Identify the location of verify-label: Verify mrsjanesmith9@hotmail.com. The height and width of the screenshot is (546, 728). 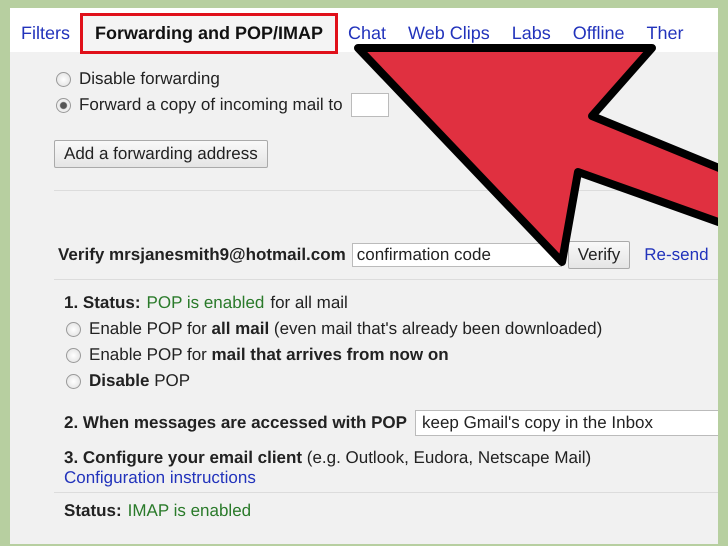
(202, 255).